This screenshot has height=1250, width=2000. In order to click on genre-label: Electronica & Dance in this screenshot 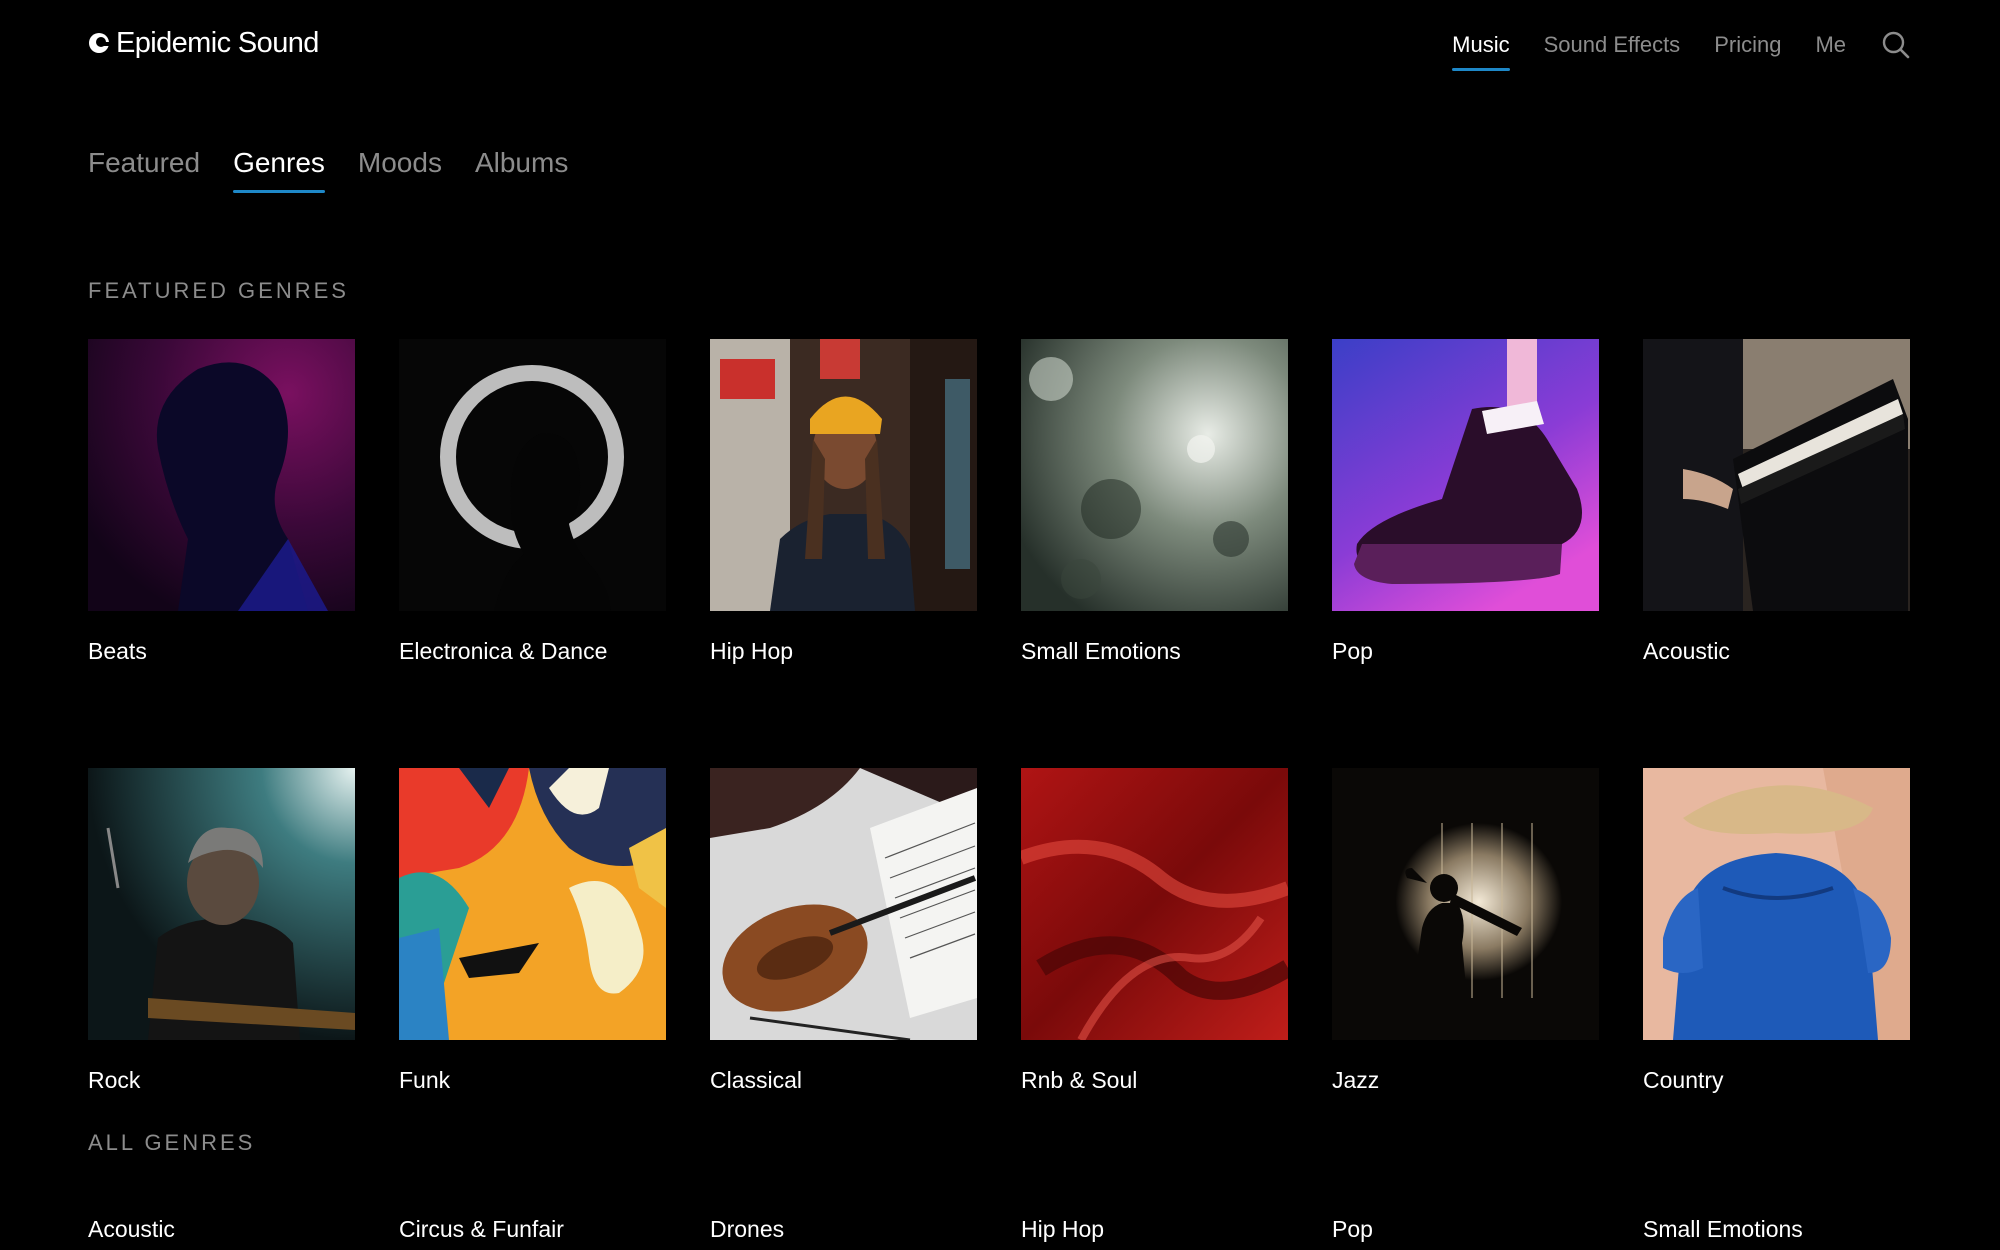, I will do `click(503, 651)`.